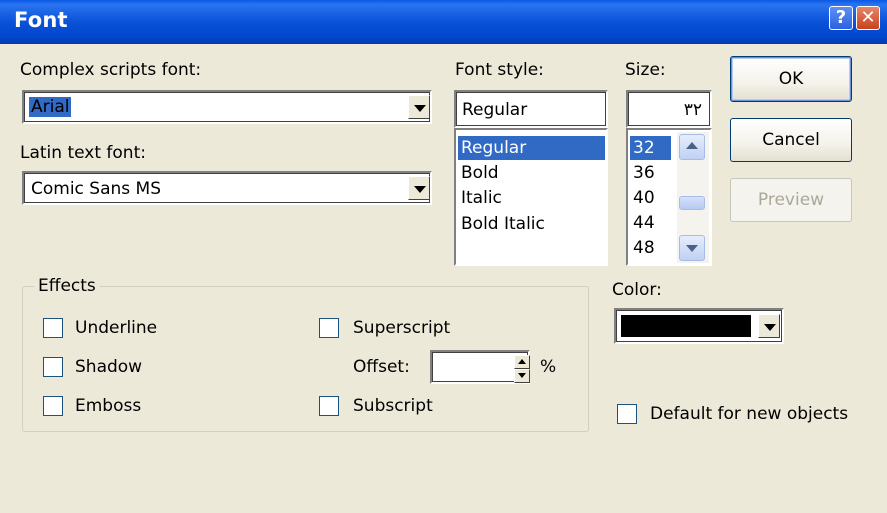  I want to click on effects-label: Effects, so click(67, 286).